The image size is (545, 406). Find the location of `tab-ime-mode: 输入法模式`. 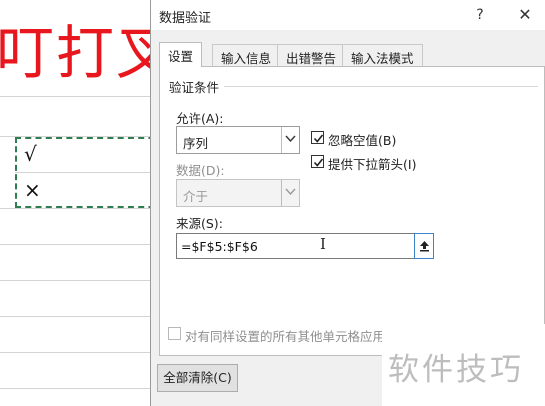

tab-ime-mode: 输入法模式 is located at coordinates (382, 55).